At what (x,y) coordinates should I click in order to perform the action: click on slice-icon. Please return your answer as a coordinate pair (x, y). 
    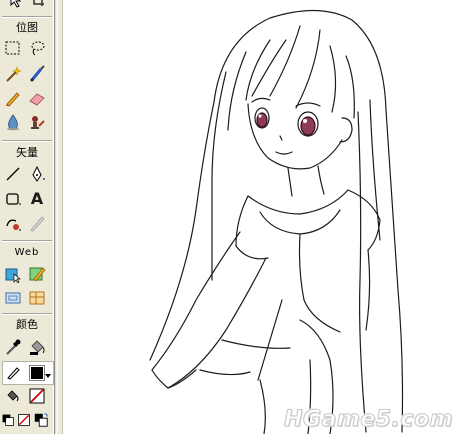
    Looking at the image, I should click on (37, 274).